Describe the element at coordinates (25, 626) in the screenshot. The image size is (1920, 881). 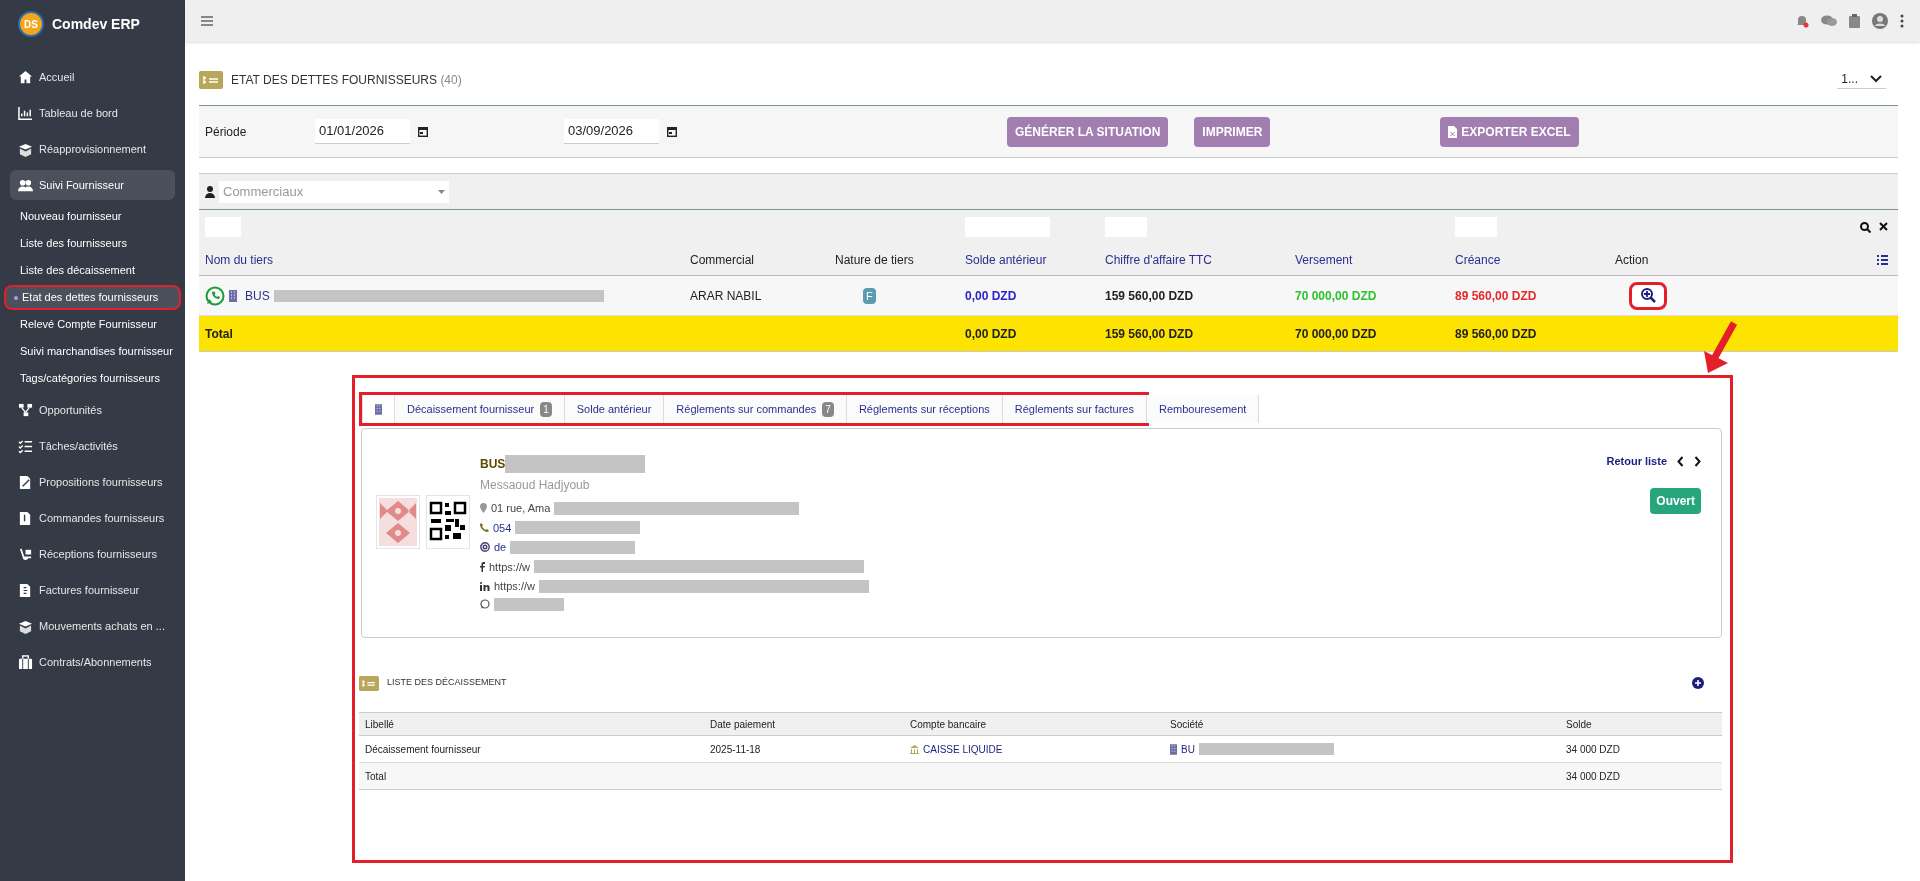
I see `box-icon` at that location.